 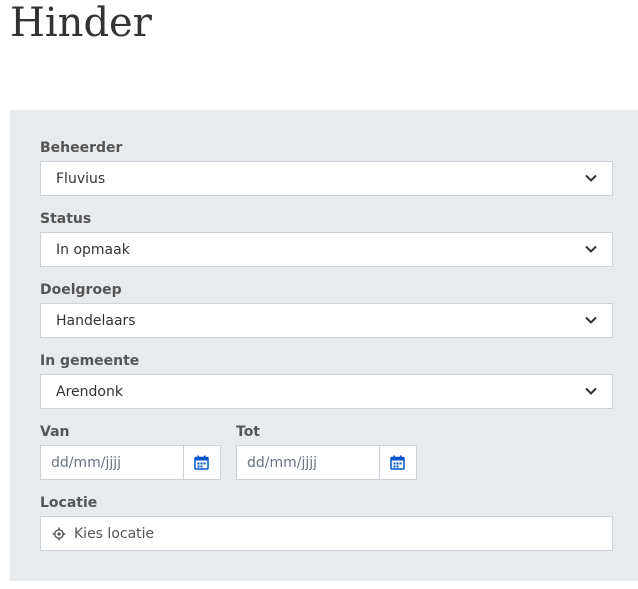 What do you see at coordinates (326, 249) in the screenshot?
I see `status-select: In opmaak` at bounding box center [326, 249].